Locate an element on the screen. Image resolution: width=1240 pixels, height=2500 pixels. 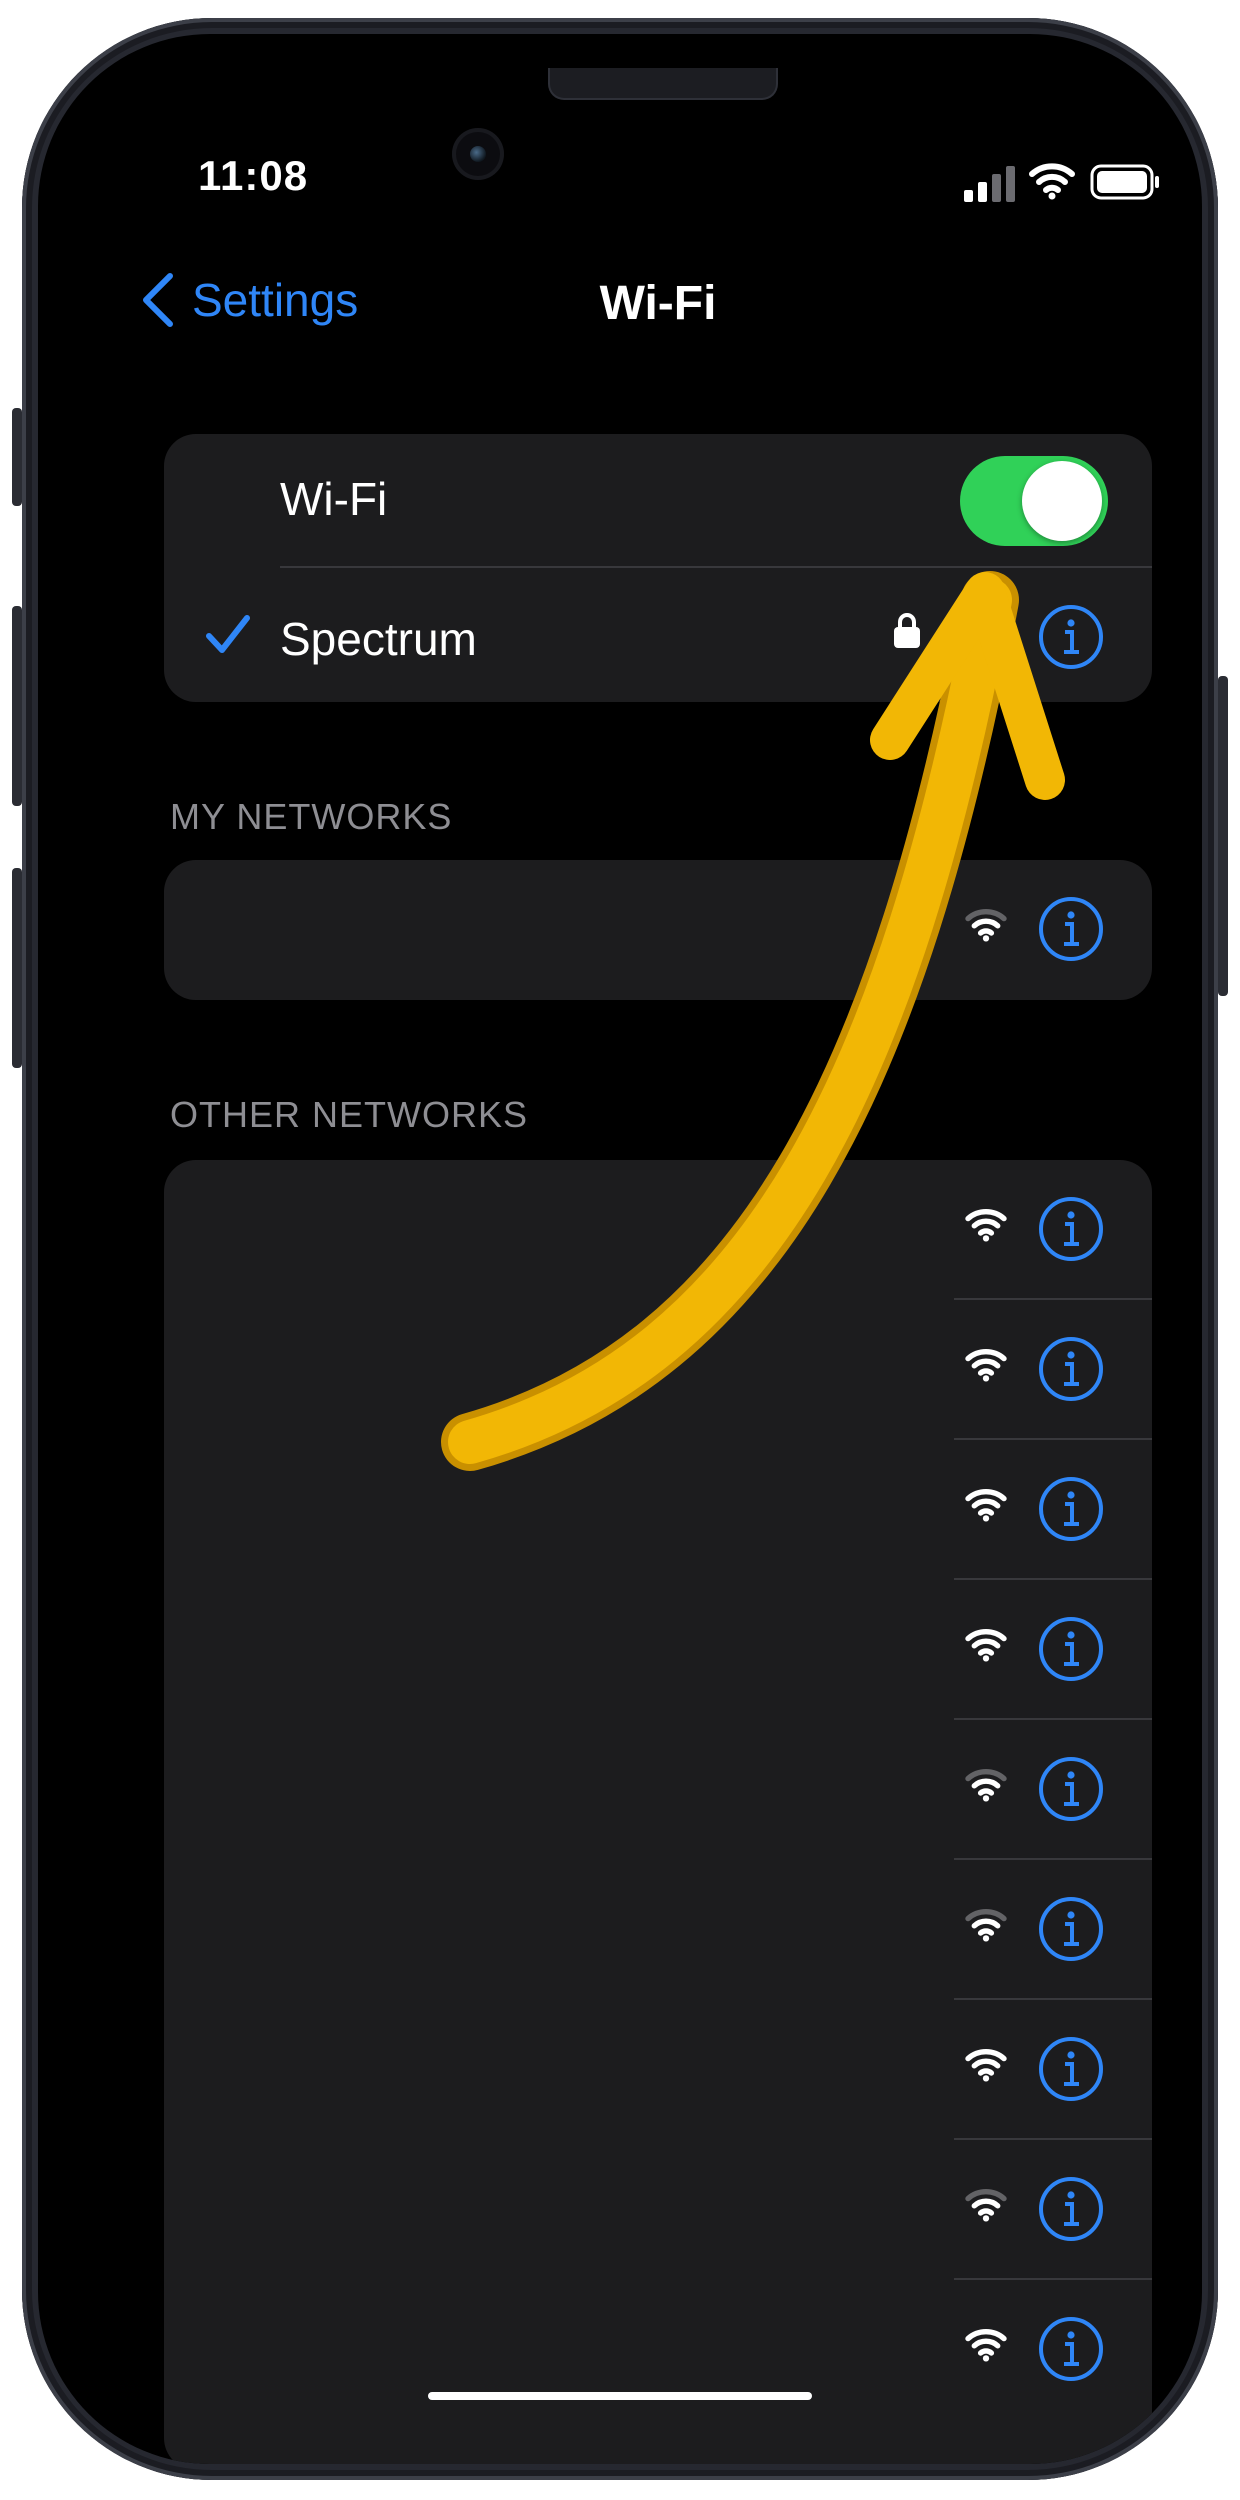
page-title: Wi-Fi is located at coordinates (658, 303).